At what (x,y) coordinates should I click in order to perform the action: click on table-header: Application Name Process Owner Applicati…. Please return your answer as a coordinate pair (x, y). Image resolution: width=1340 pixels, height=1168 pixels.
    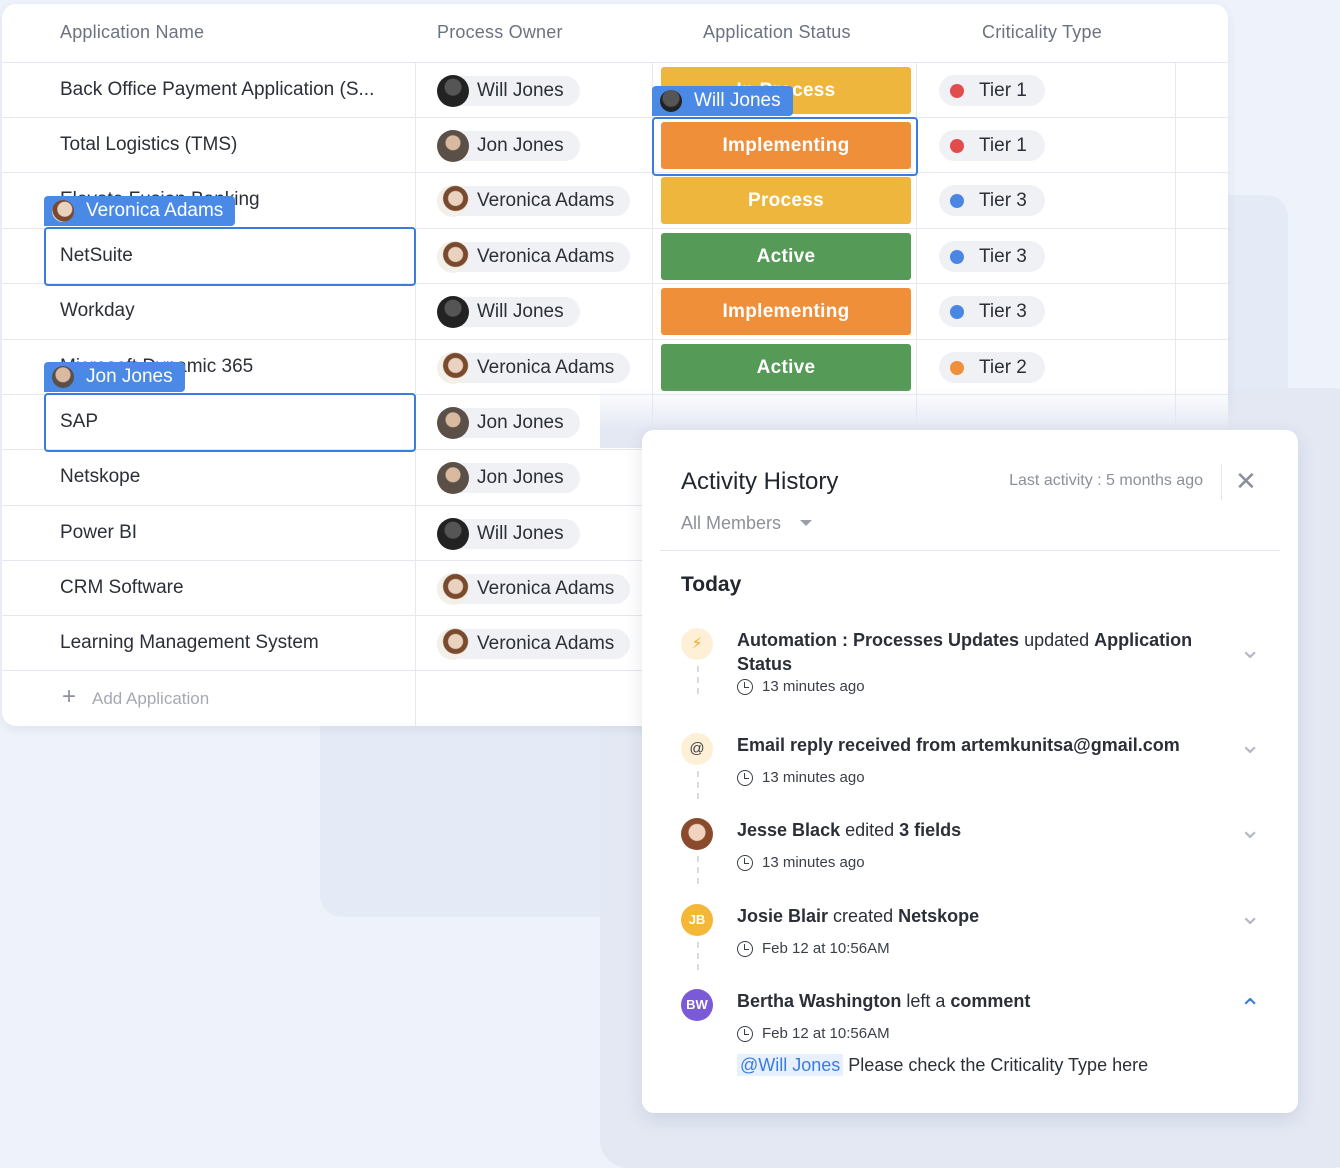
    Looking at the image, I should click on (615, 33).